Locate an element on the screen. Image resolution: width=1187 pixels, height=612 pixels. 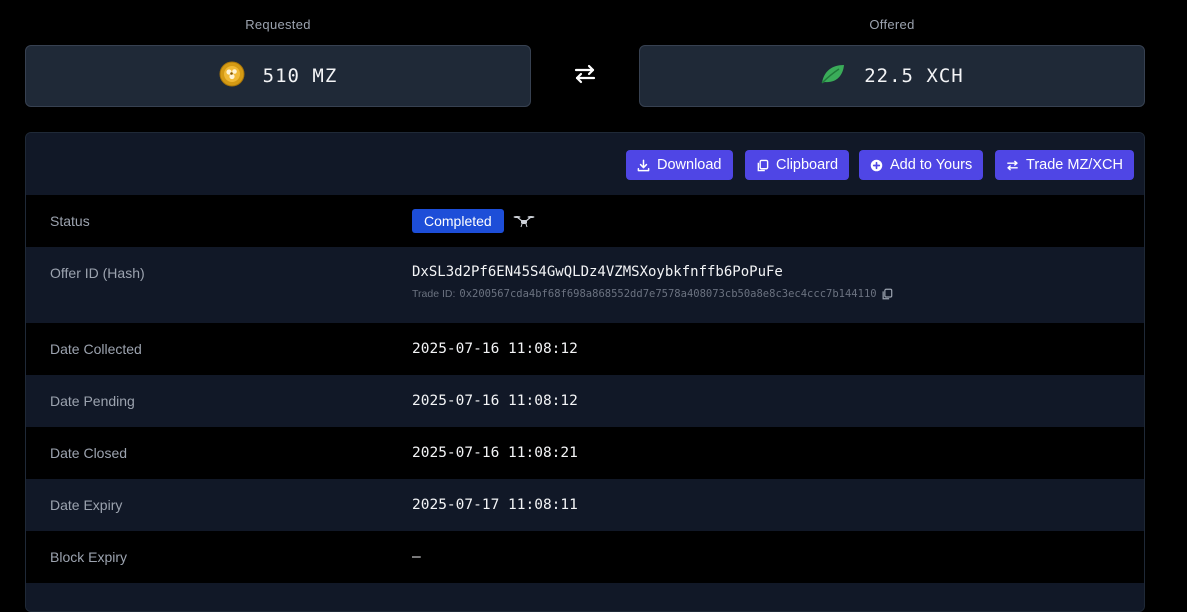
block-expiry-value: — is located at coordinates (416, 557).